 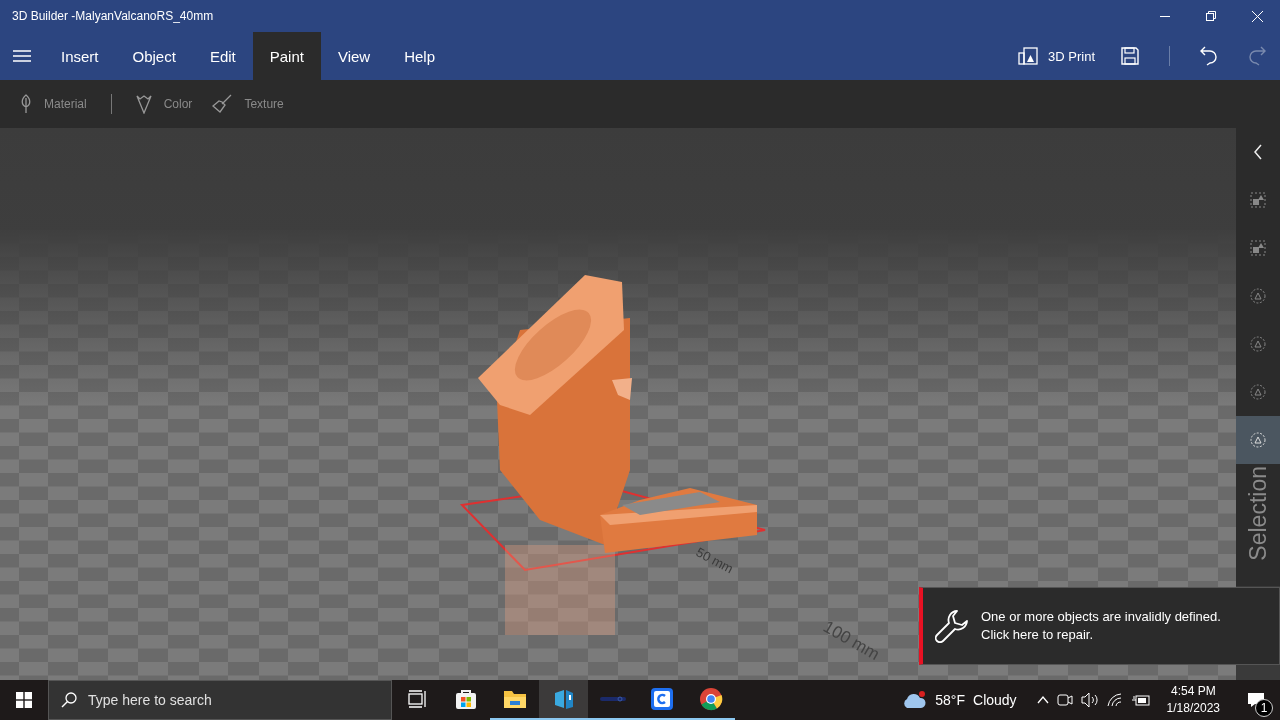 What do you see at coordinates (69, 700) in the screenshot?
I see `search-icon` at bounding box center [69, 700].